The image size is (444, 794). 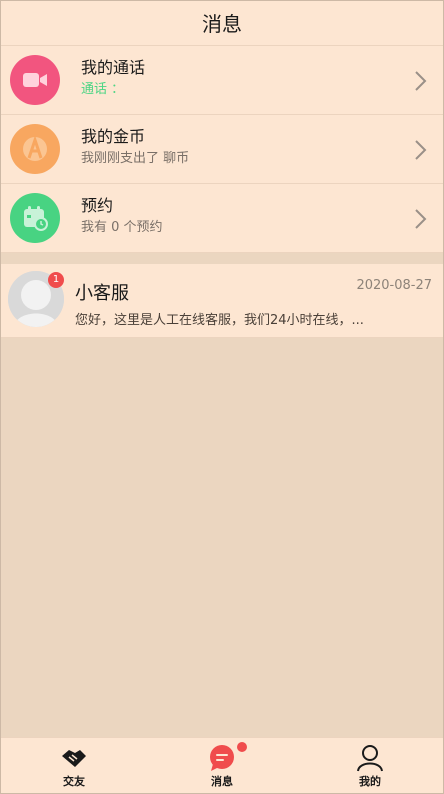 What do you see at coordinates (222, 218) in the screenshot?
I see `menu-item-appointments: 预约 我有 0 个预约` at bounding box center [222, 218].